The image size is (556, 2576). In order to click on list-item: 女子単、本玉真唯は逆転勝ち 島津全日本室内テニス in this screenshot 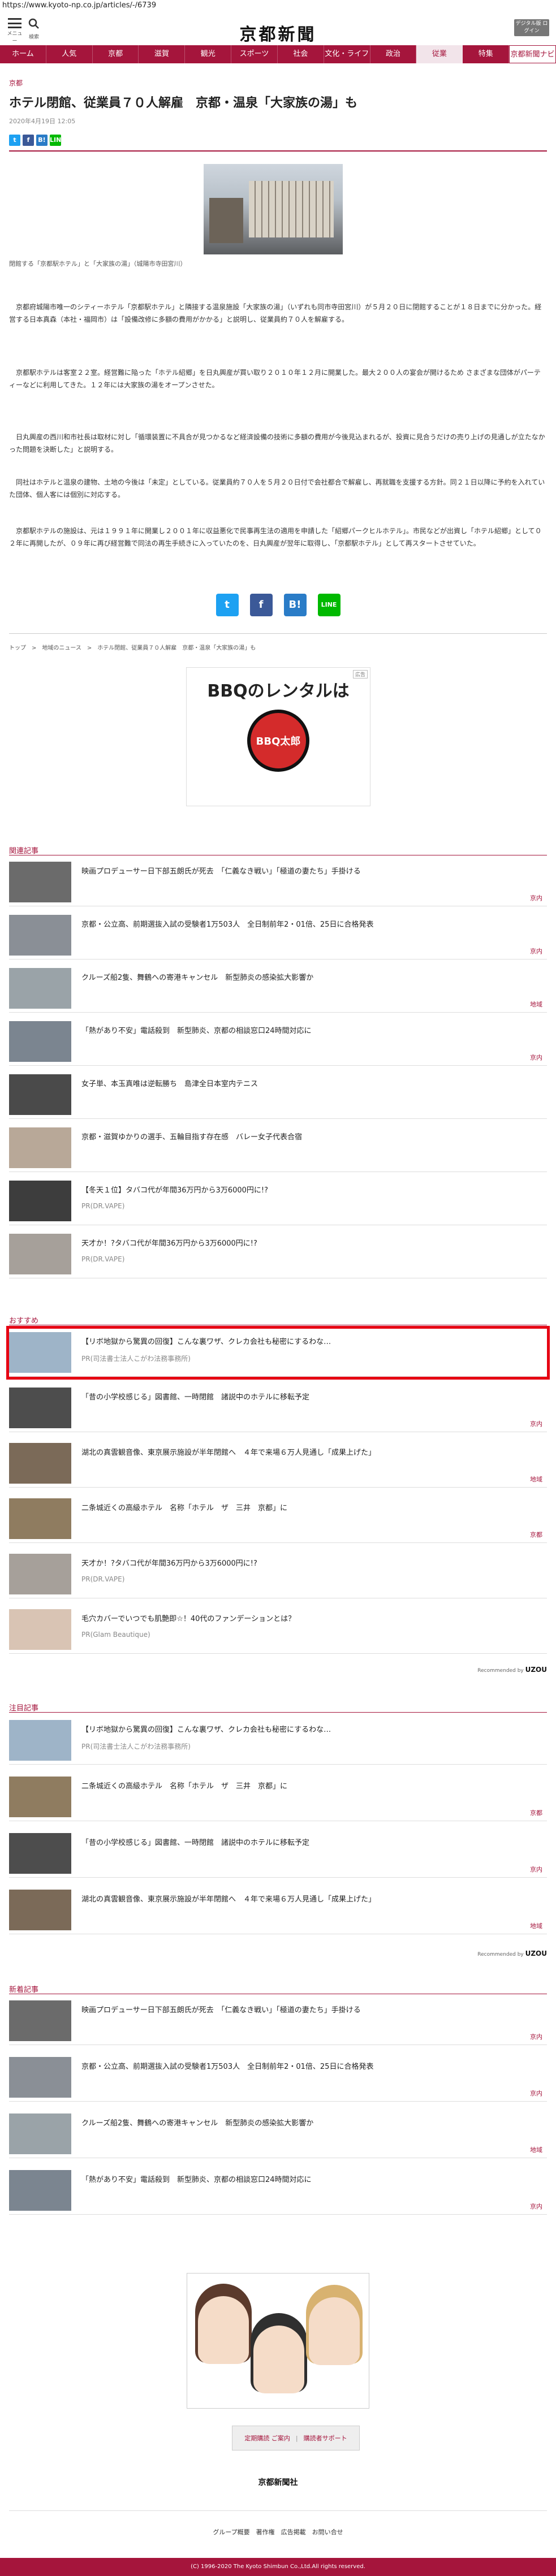, I will do `click(278, 1095)`.